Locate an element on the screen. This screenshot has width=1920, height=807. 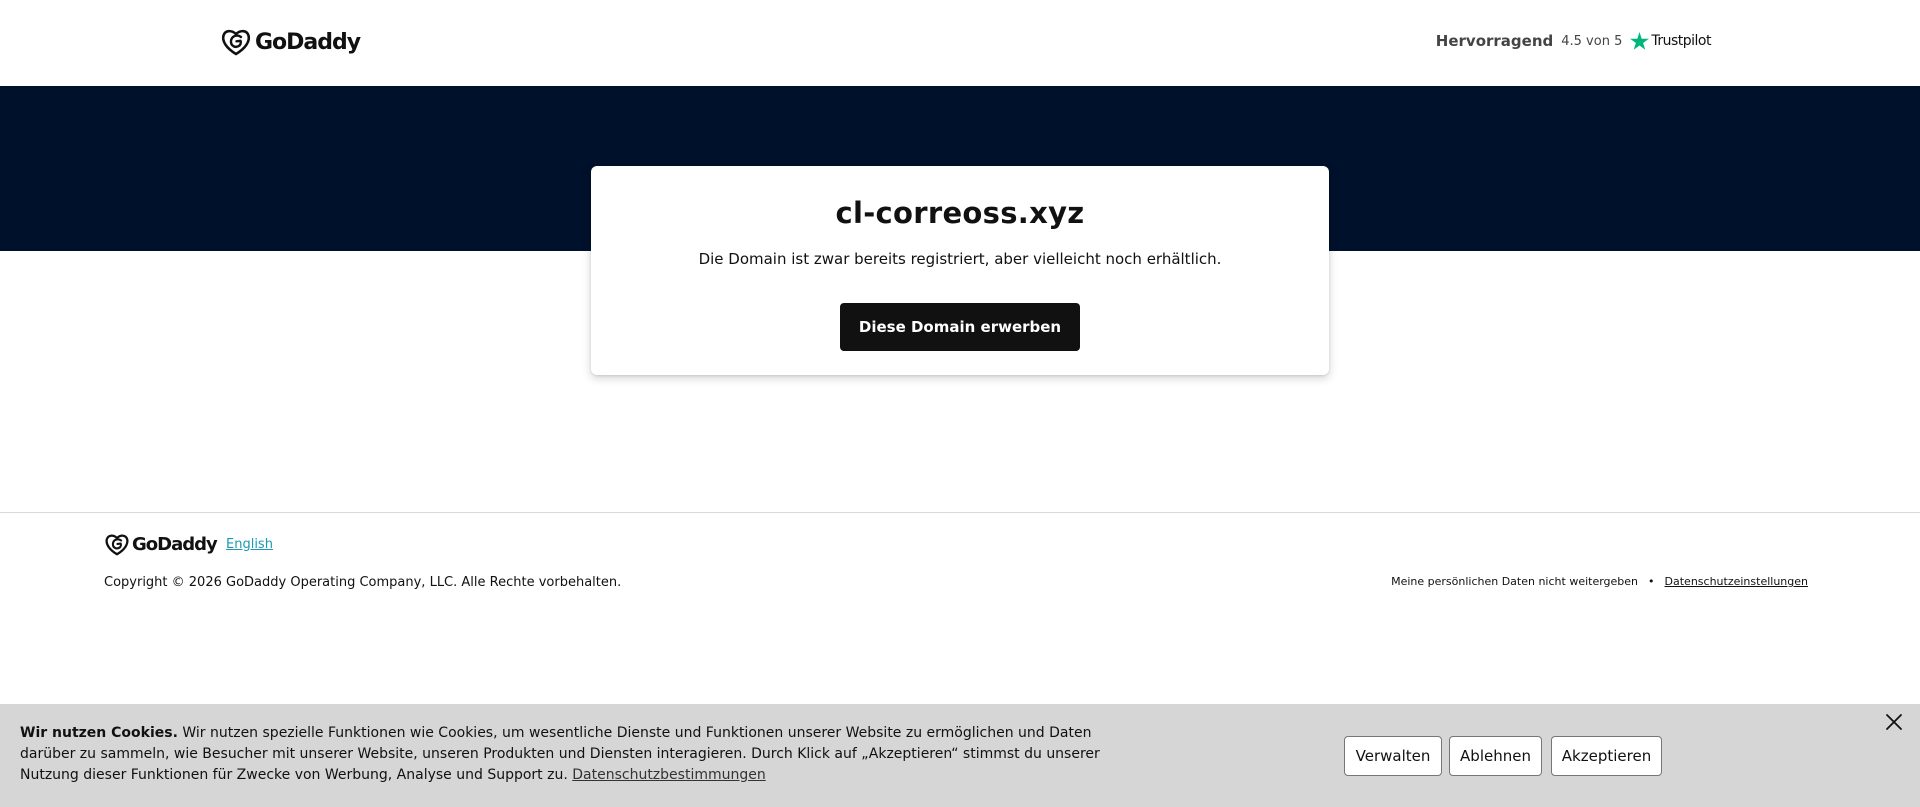
privacy-policy-link: Datenschutzbestimmungen is located at coordinates (668, 775).